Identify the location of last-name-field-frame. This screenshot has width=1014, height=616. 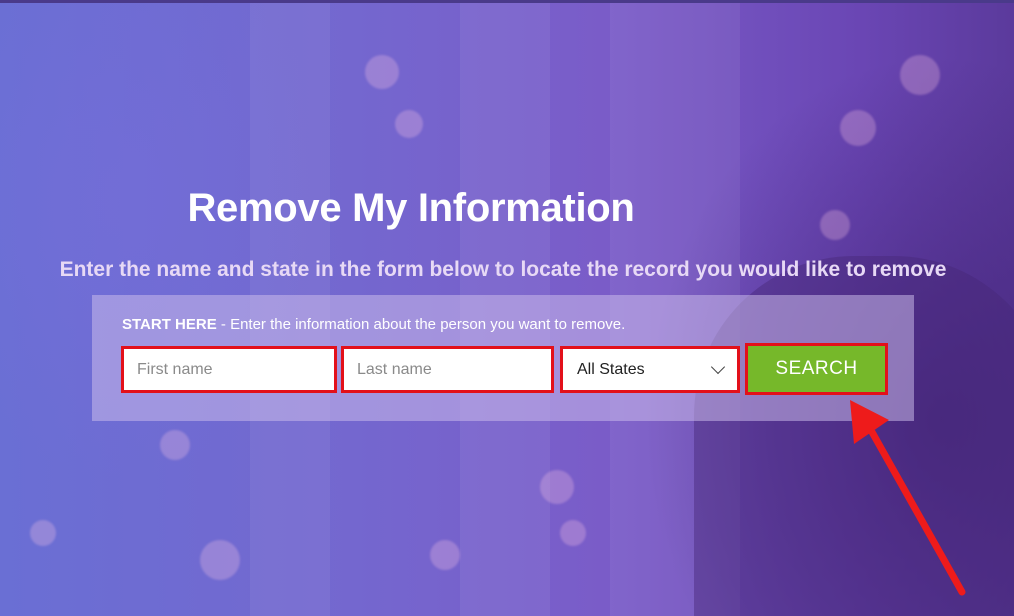
(447, 369).